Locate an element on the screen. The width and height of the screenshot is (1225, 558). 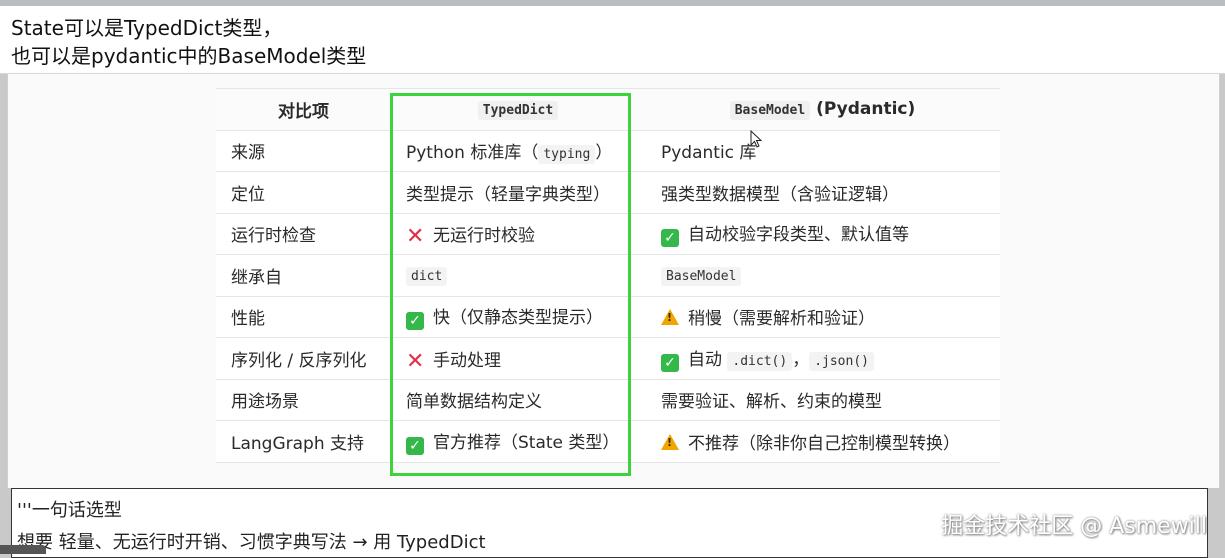
header-code-typeddict: TypedDict is located at coordinates (518, 111).